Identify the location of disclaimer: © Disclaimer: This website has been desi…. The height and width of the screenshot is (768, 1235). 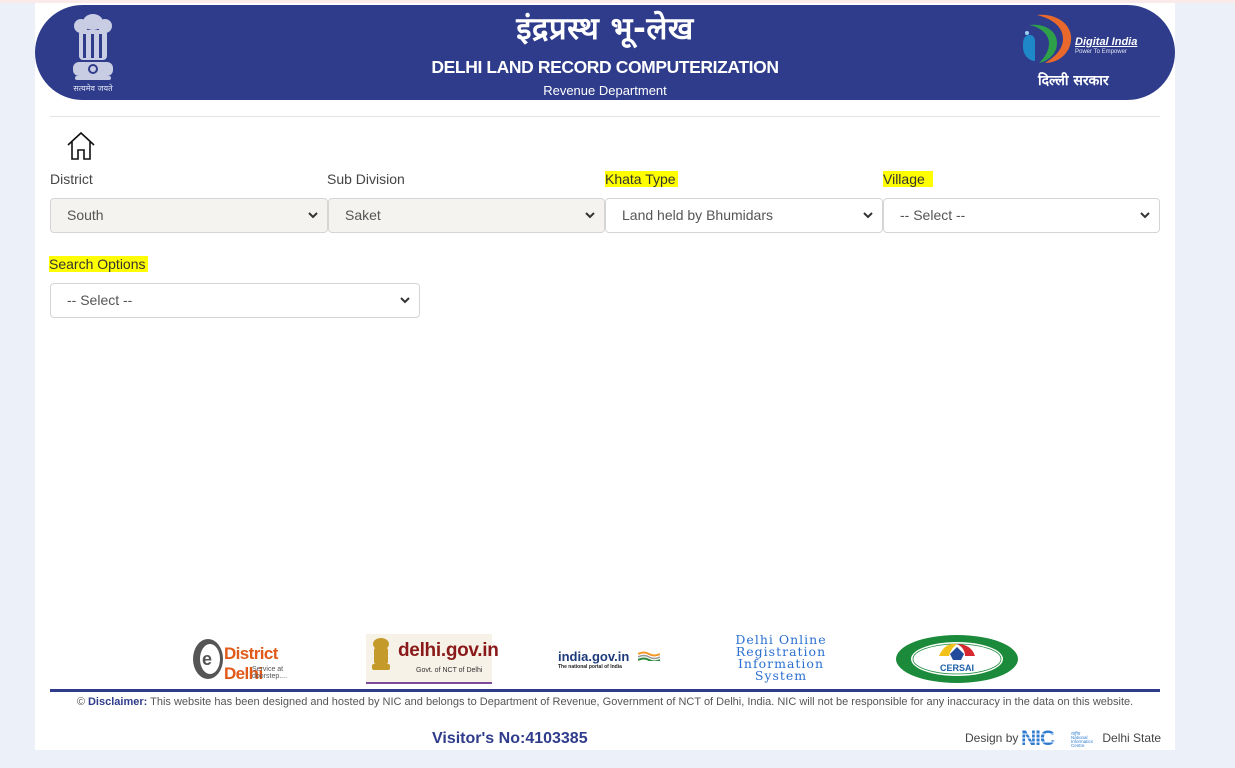
(605, 702).